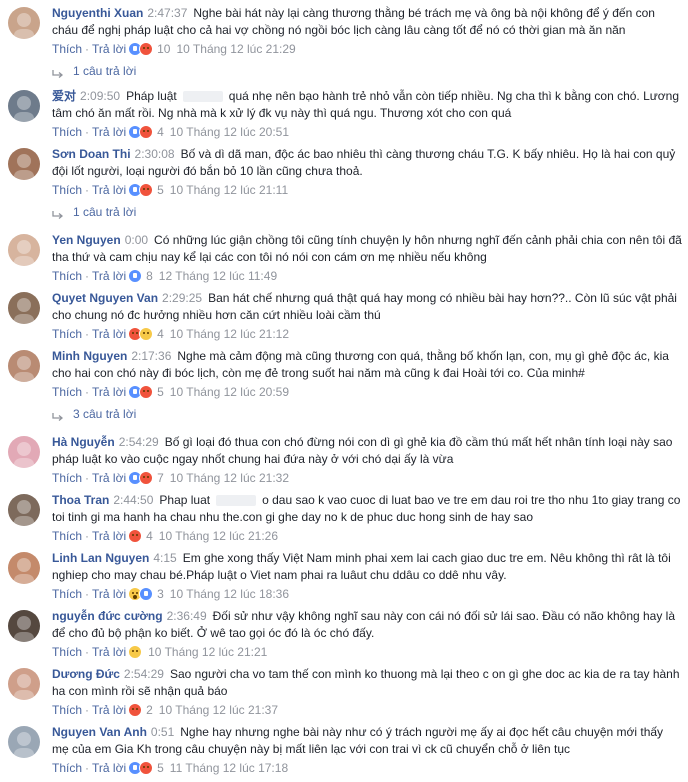 This screenshot has width=688, height=782. Describe the element at coordinates (229, 190) in the screenshot. I see `comment-date: 10 Tháng 12 lúc 21:11` at that location.